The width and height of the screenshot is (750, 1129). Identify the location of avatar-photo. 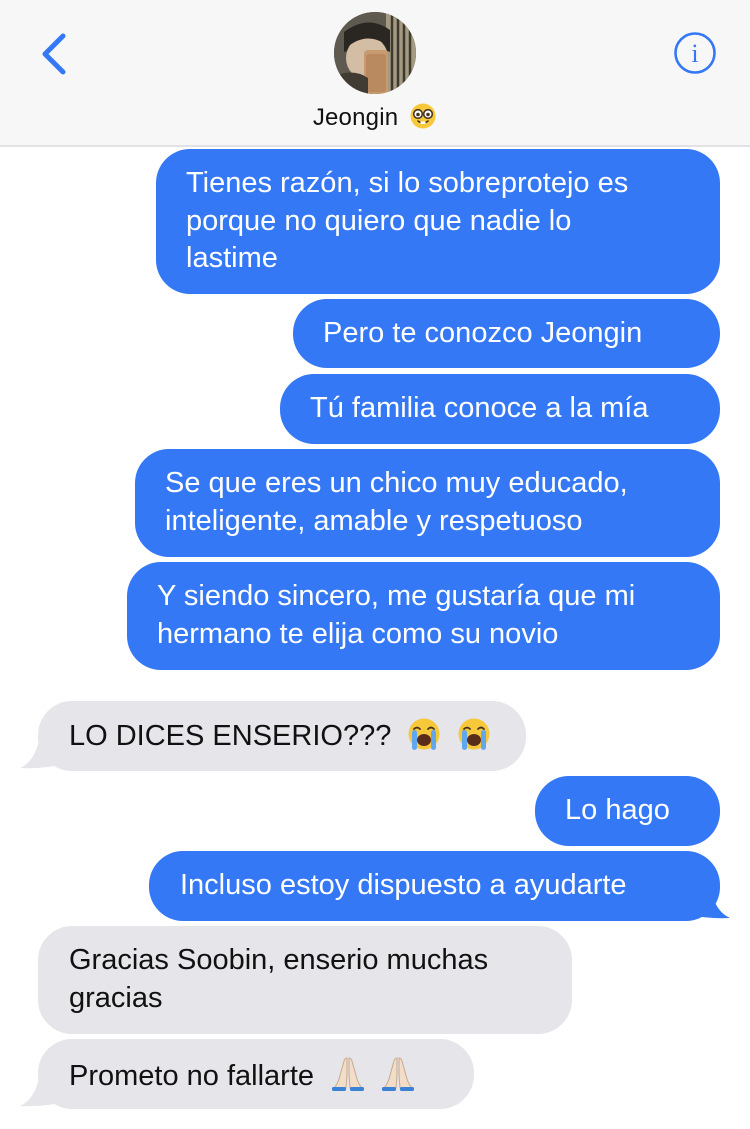
(375, 53).